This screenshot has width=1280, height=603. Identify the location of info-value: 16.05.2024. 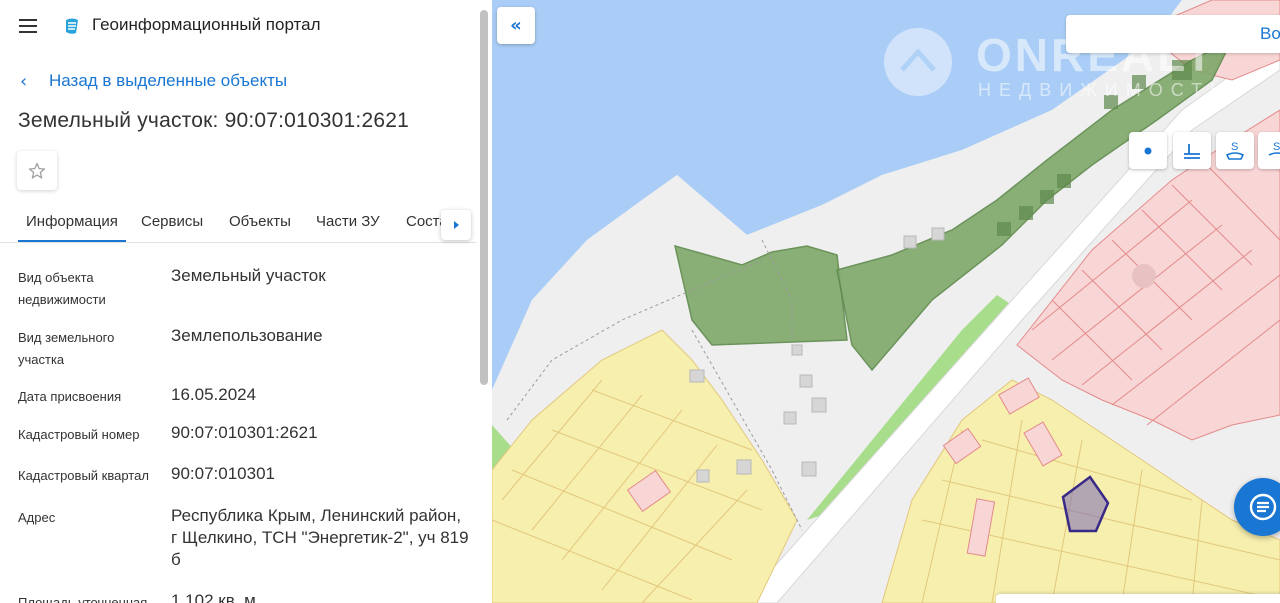
(214, 394).